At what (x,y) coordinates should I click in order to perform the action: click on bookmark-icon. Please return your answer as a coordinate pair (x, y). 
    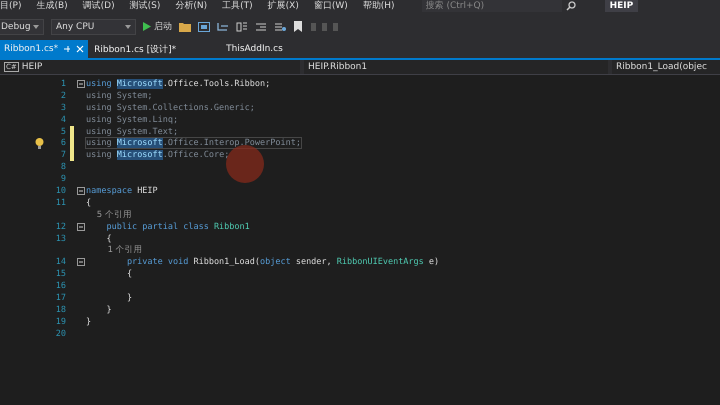
    Looking at the image, I should click on (298, 26).